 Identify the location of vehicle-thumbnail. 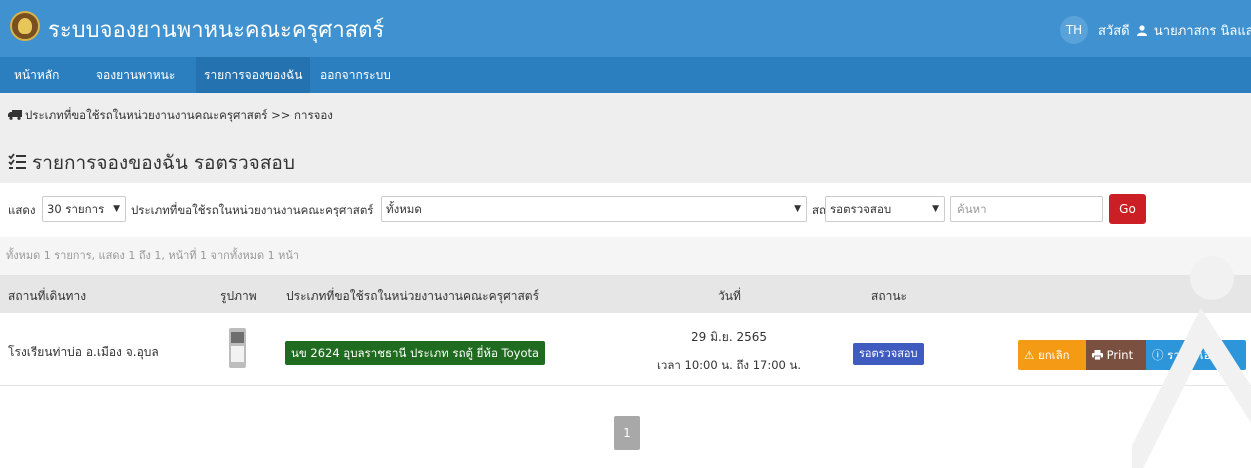
(237, 348).